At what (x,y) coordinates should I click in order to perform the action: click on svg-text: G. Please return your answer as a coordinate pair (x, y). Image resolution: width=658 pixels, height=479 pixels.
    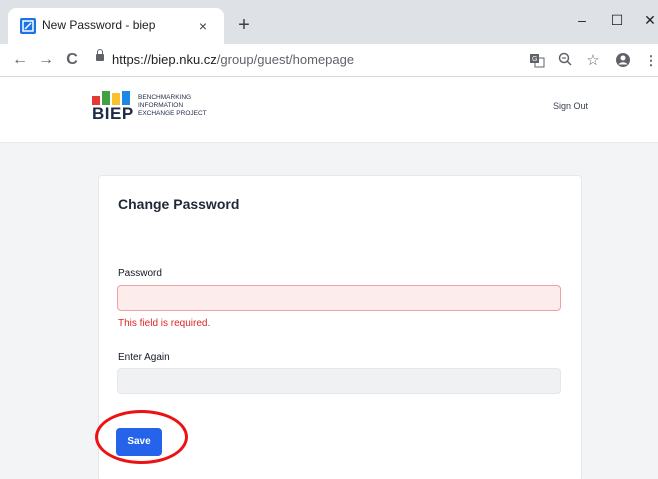
    Looking at the image, I should click on (534, 59).